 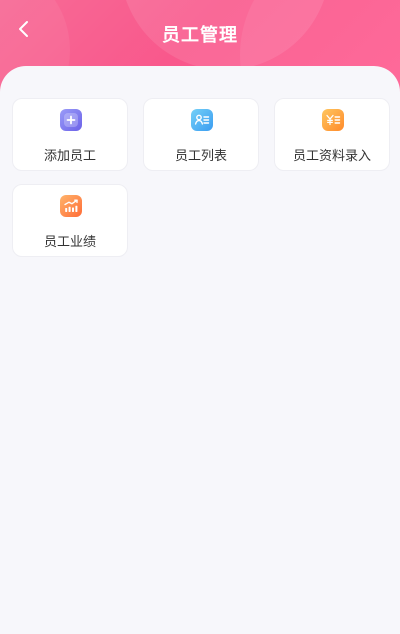 I want to click on add-square-icon, so click(x=71, y=120).